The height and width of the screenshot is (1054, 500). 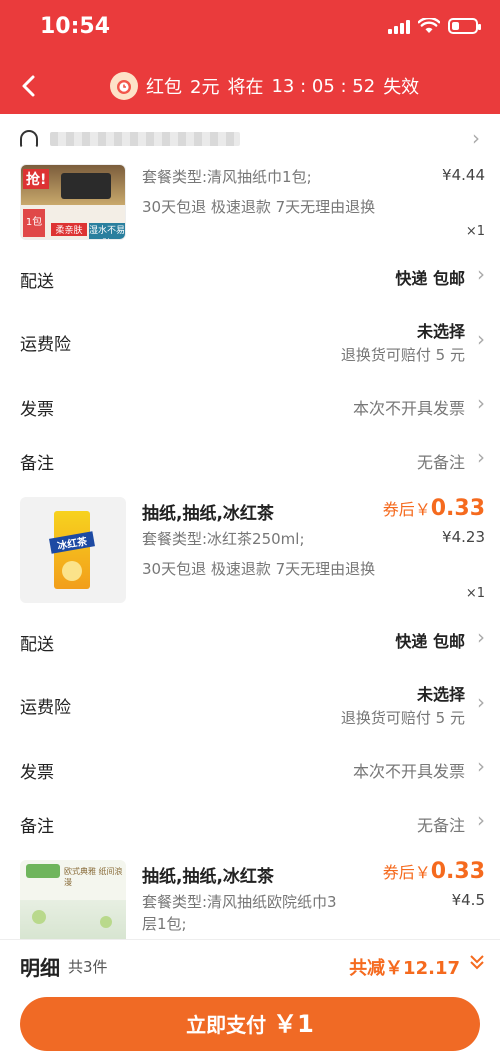 What do you see at coordinates (88, 967) in the screenshot?
I see `summary-count: 共3件` at bounding box center [88, 967].